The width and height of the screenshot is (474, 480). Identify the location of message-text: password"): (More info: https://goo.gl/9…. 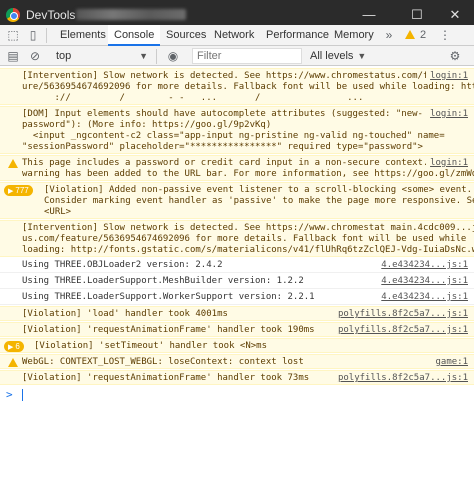
(147, 125).